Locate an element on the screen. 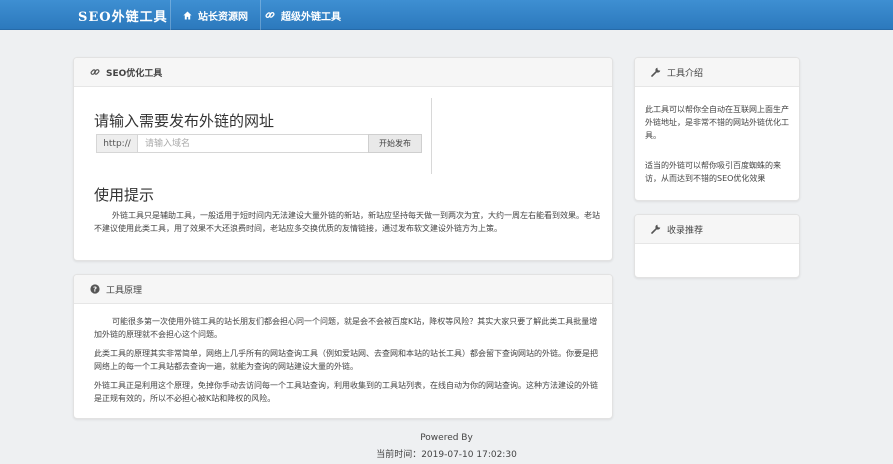 The width and height of the screenshot is (893, 464). divider is located at coordinates (431, 136).